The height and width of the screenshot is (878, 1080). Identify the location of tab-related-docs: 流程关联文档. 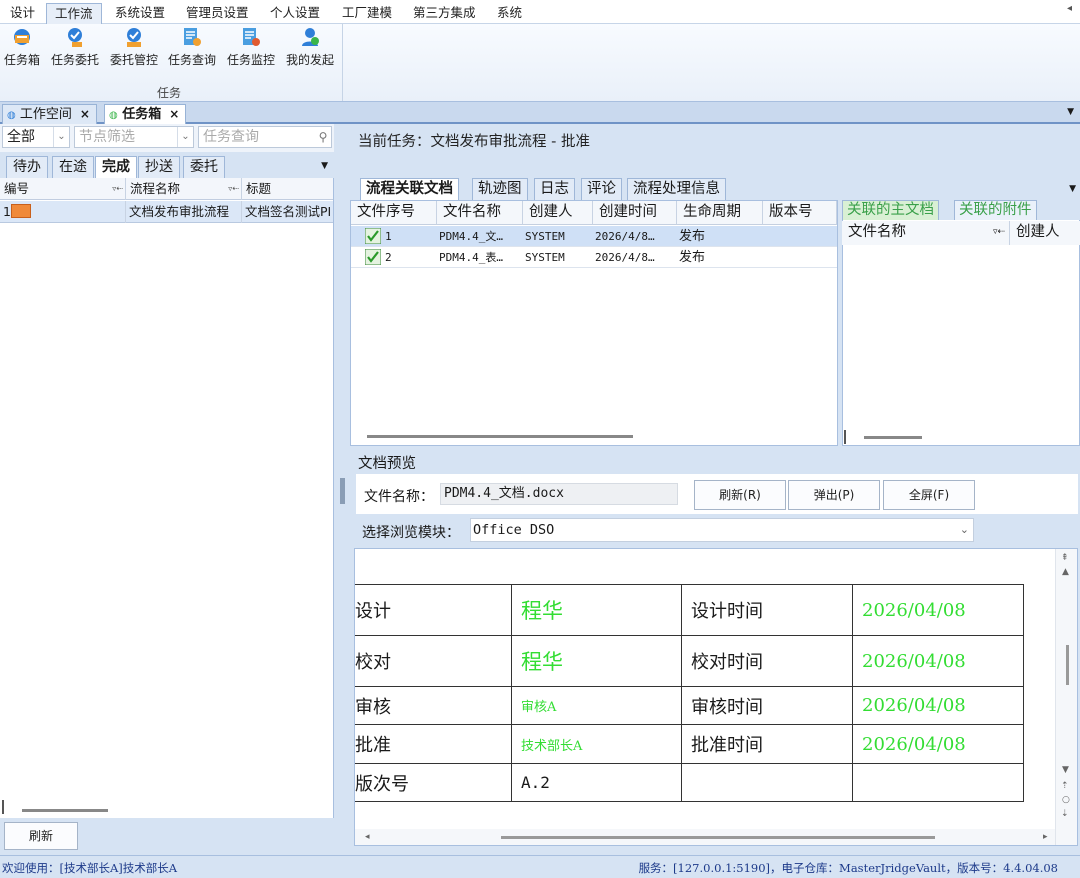
(409, 189).